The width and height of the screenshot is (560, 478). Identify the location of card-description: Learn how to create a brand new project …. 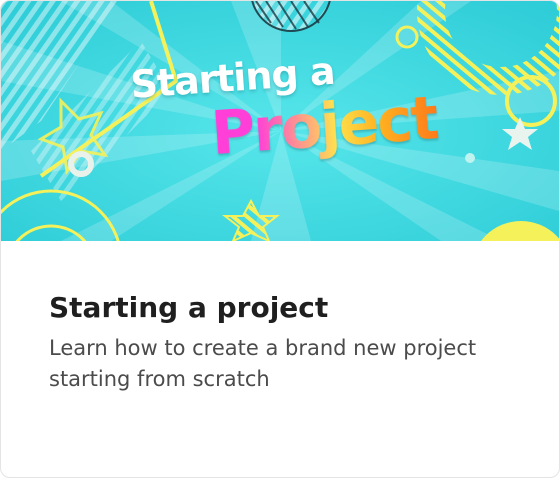
(263, 363).